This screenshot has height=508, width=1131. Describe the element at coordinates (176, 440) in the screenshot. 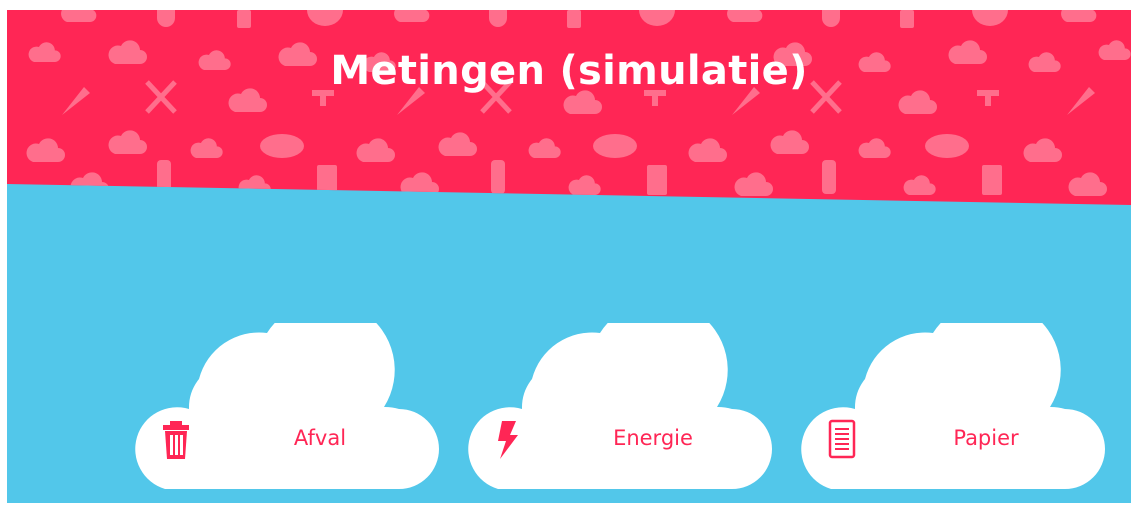

I see `trash-icon` at that location.